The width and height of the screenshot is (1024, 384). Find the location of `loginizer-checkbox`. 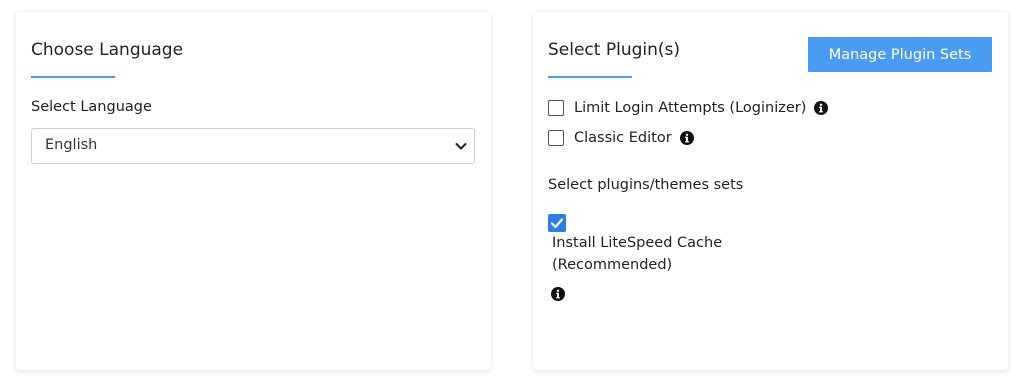

loginizer-checkbox is located at coordinates (556, 108).